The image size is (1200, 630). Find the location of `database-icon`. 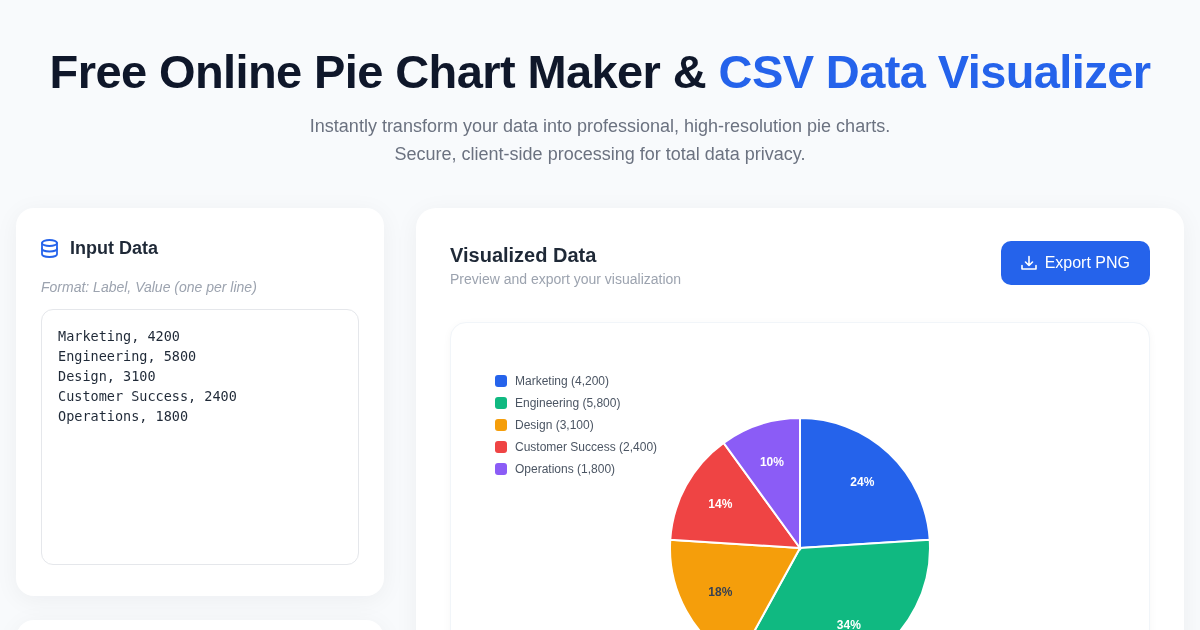

database-icon is located at coordinates (49, 248).